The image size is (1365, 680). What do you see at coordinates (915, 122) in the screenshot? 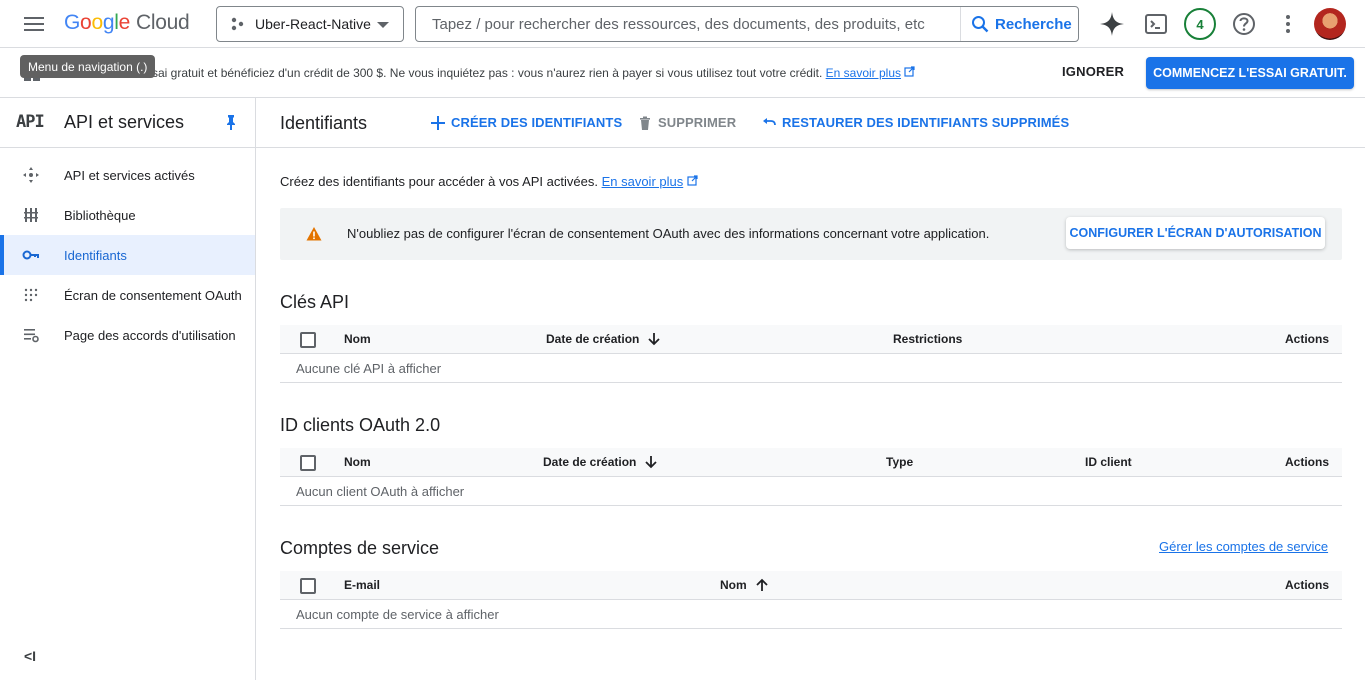
I see `restore-credentials-button: RESTAURER DES IDENTIFIANTS SUPPRIMÉS` at bounding box center [915, 122].